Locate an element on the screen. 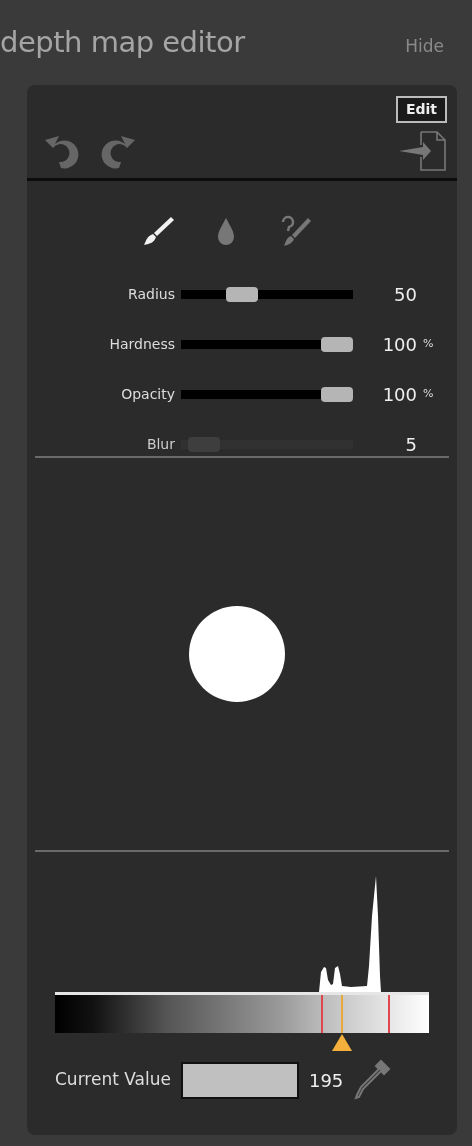 Image resolution: width=472 pixels, height=1146 pixels. brush-icon is located at coordinates (159, 231).